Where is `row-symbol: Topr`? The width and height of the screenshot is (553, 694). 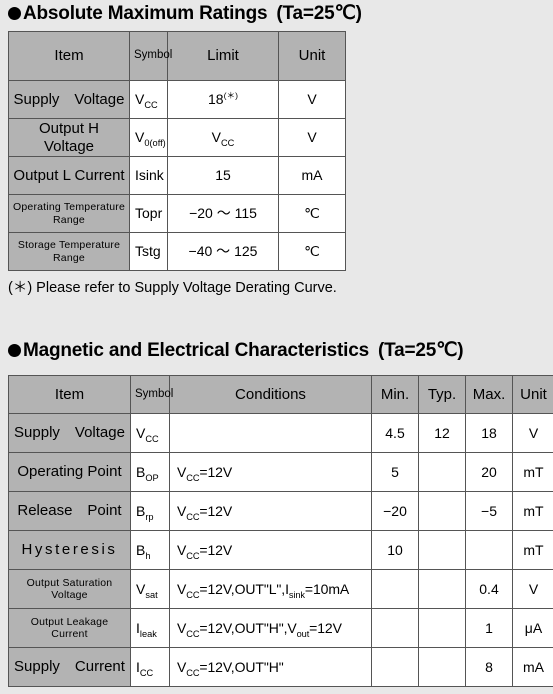 row-symbol: Topr is located at coordinates (148, 213).